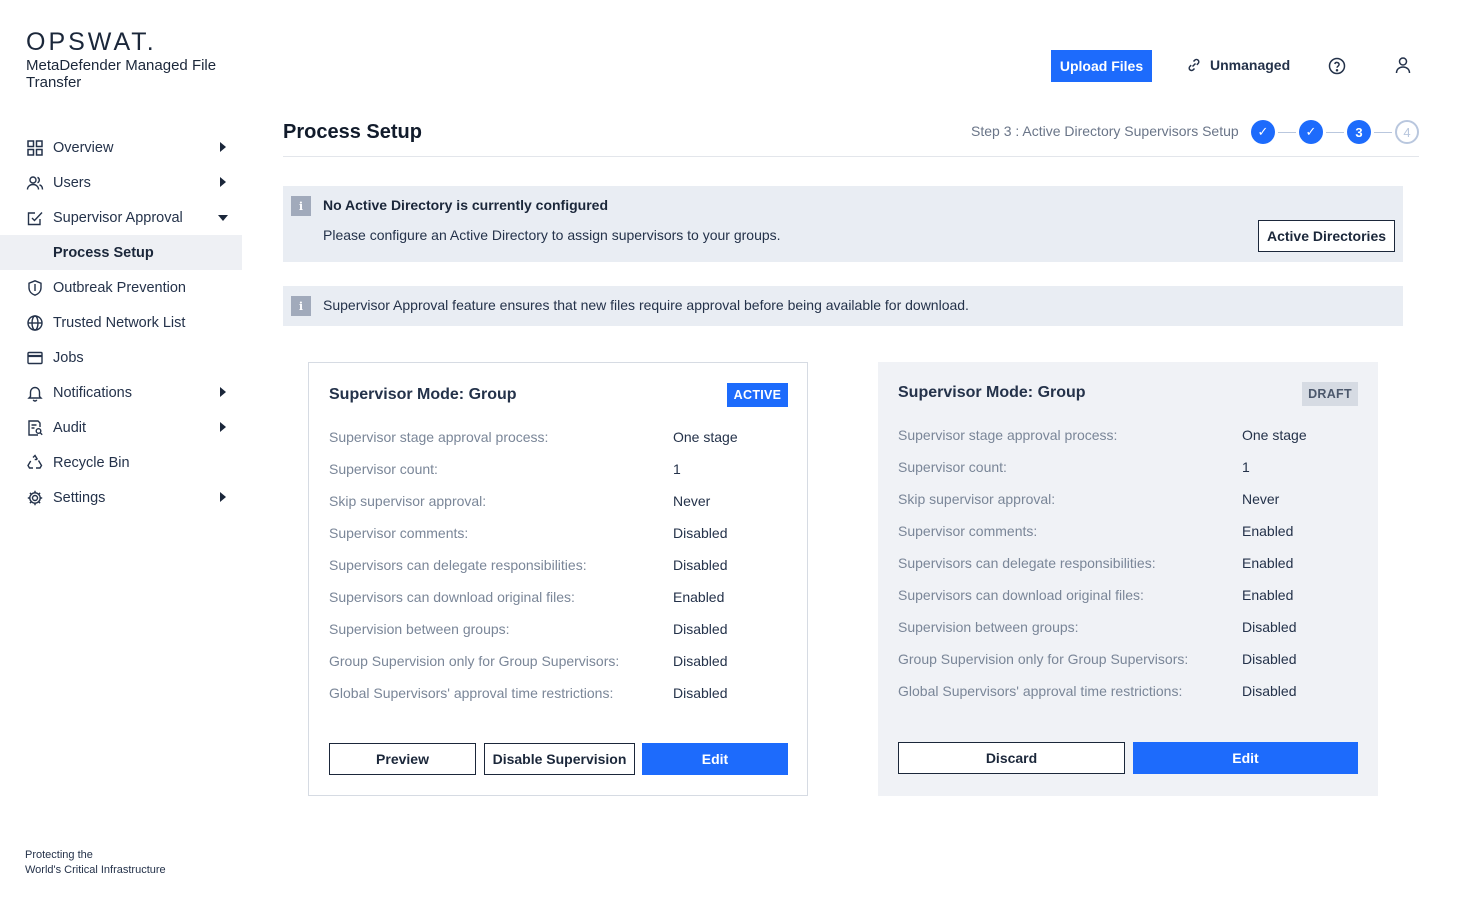 The height and width of the screenshot is (911, 1460). I want to click on sidebar-item-notifications: Notifications, so click(121, 392).